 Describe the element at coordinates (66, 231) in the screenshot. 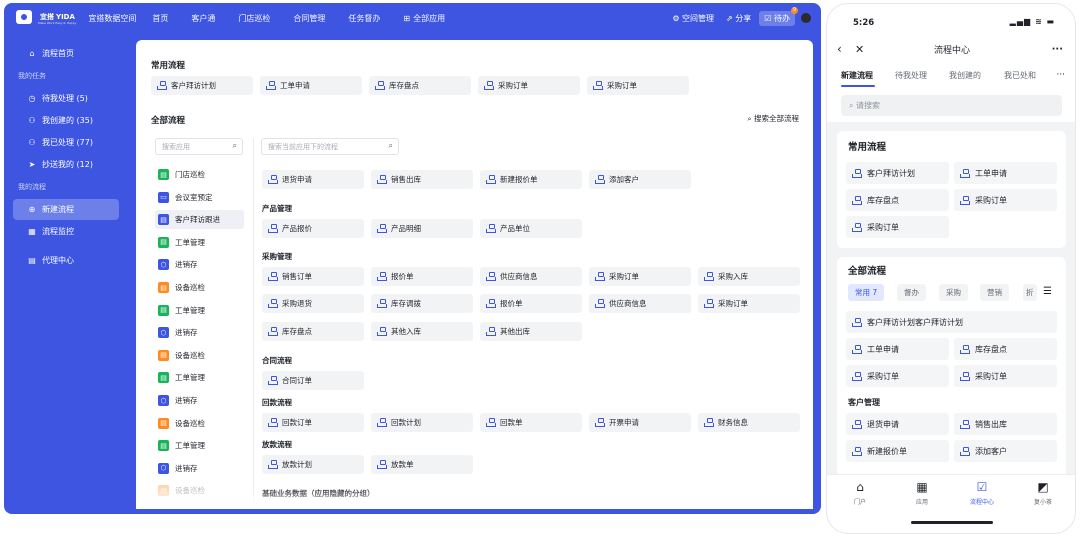

I see `sidebar-item-flow: ▦ 流程监控` at that location.